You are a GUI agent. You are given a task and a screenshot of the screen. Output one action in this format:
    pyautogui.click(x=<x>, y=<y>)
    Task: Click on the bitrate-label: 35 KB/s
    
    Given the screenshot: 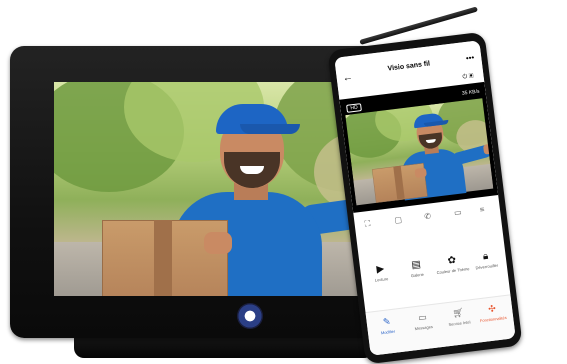 What is the action you would take?
    pyautogui.click(x=470, y=92)
    